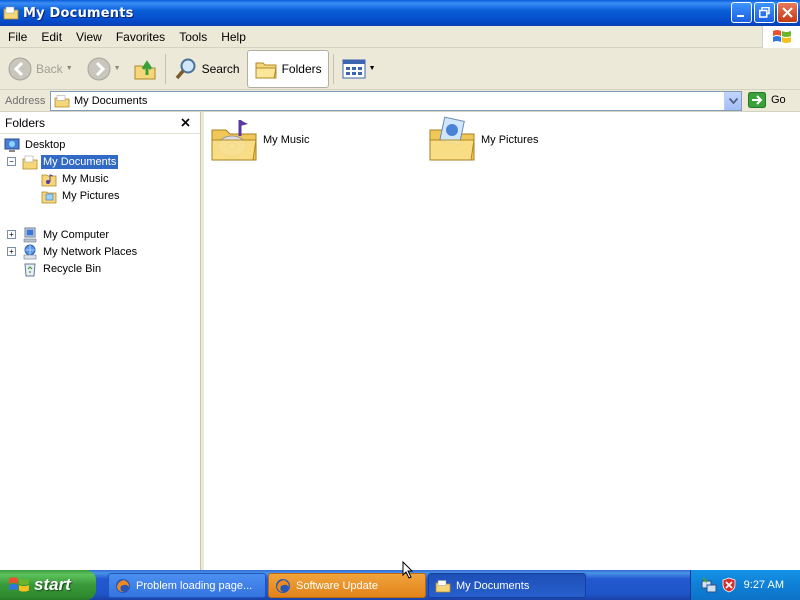  Describe the element at coordinates (400, 69) in the screenshot. I see `toolbar: Back ▼ ▼ Search Folders ▼` at that location.